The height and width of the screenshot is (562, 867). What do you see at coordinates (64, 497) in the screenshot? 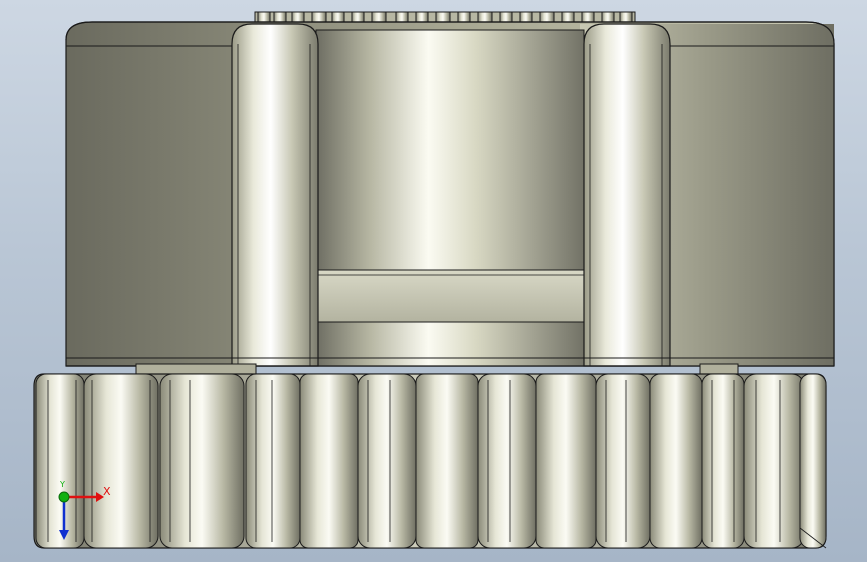
I see `y-axis-dot` at bounding box center [64, 497].